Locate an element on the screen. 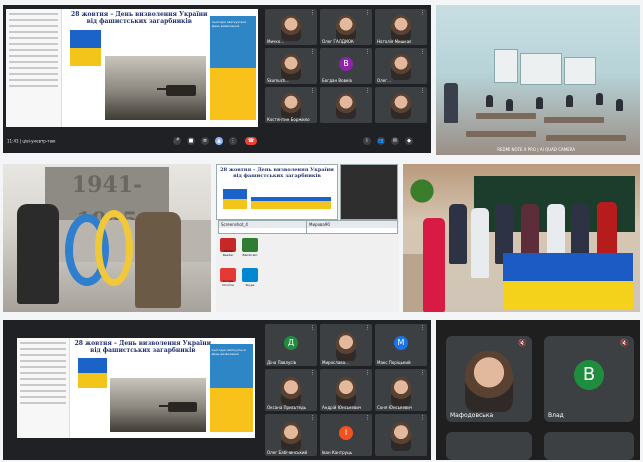  participant-avatar: I is located at coordinates (346, 432).